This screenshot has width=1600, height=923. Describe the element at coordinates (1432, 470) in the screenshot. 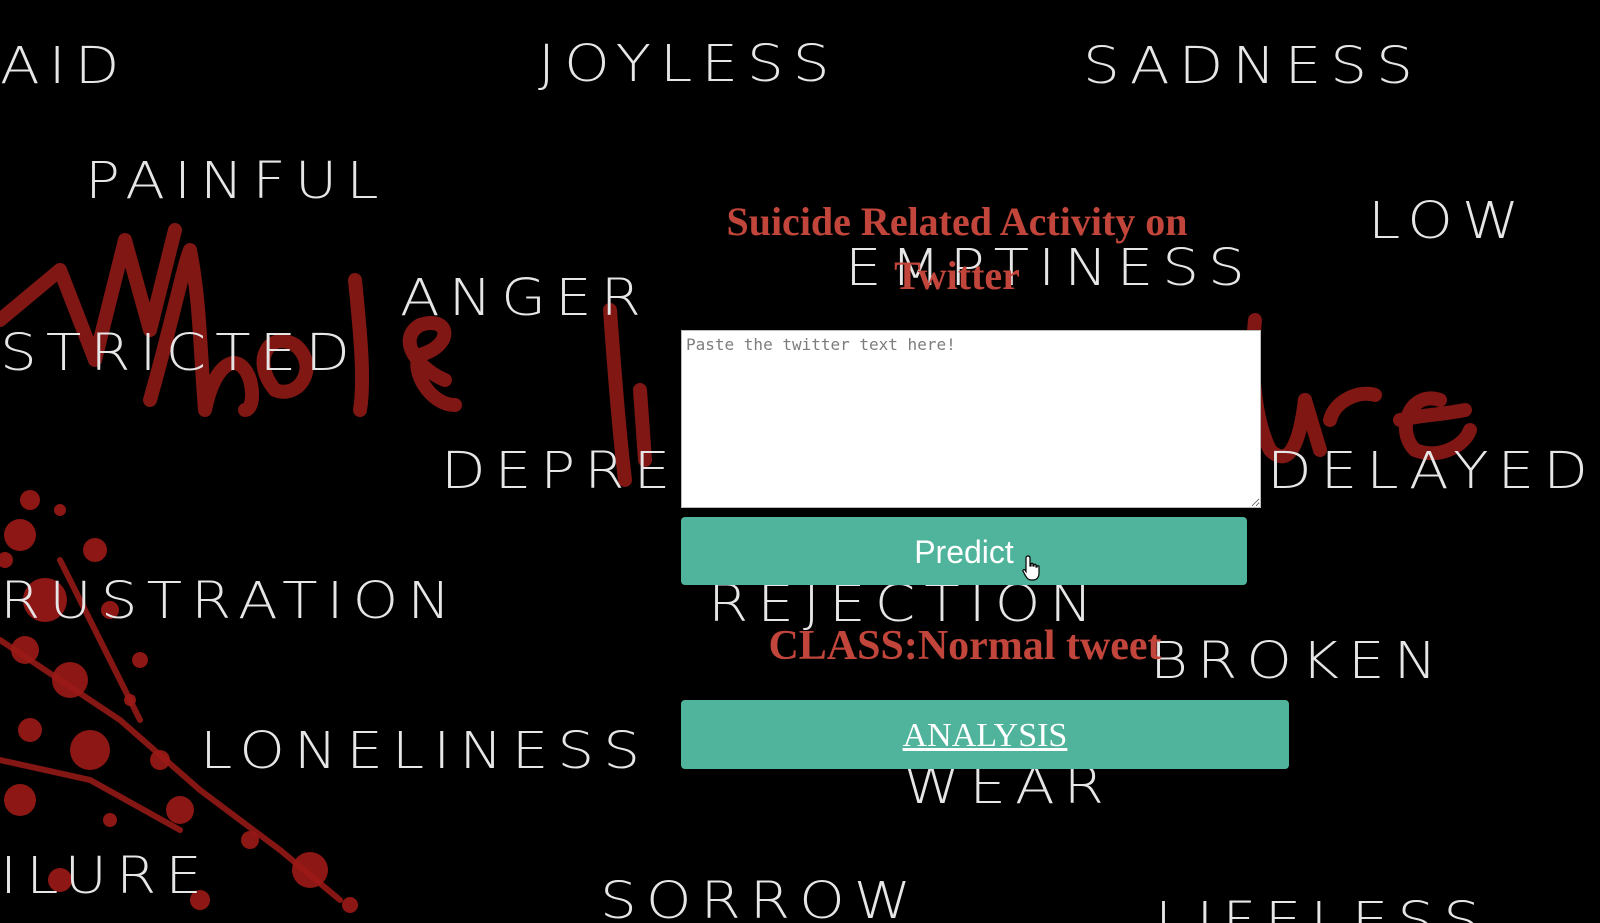

I see `background-word: DELAYED` at that location.